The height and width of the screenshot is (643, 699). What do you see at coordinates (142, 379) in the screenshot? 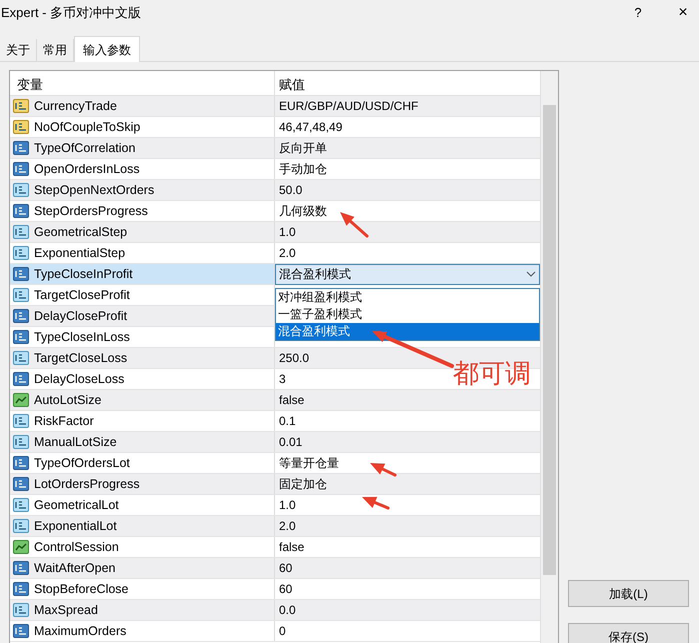
I see `name-cell: DelayCloseLoss` at bounding box center [142, 379].